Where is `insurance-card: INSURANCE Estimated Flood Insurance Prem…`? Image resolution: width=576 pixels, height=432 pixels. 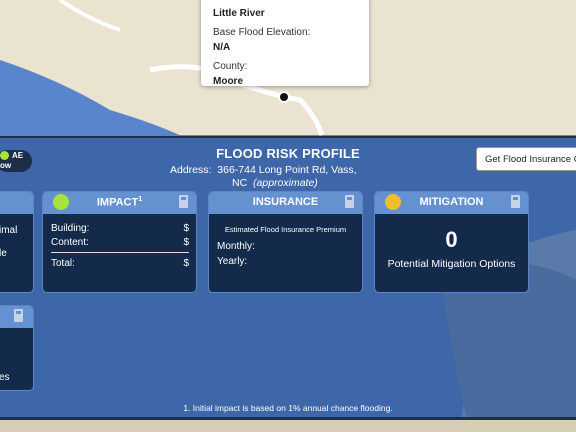 insurance-card: INSURANCE Estimated Flood Insurance Prem… is located at coordinates (285, 242).